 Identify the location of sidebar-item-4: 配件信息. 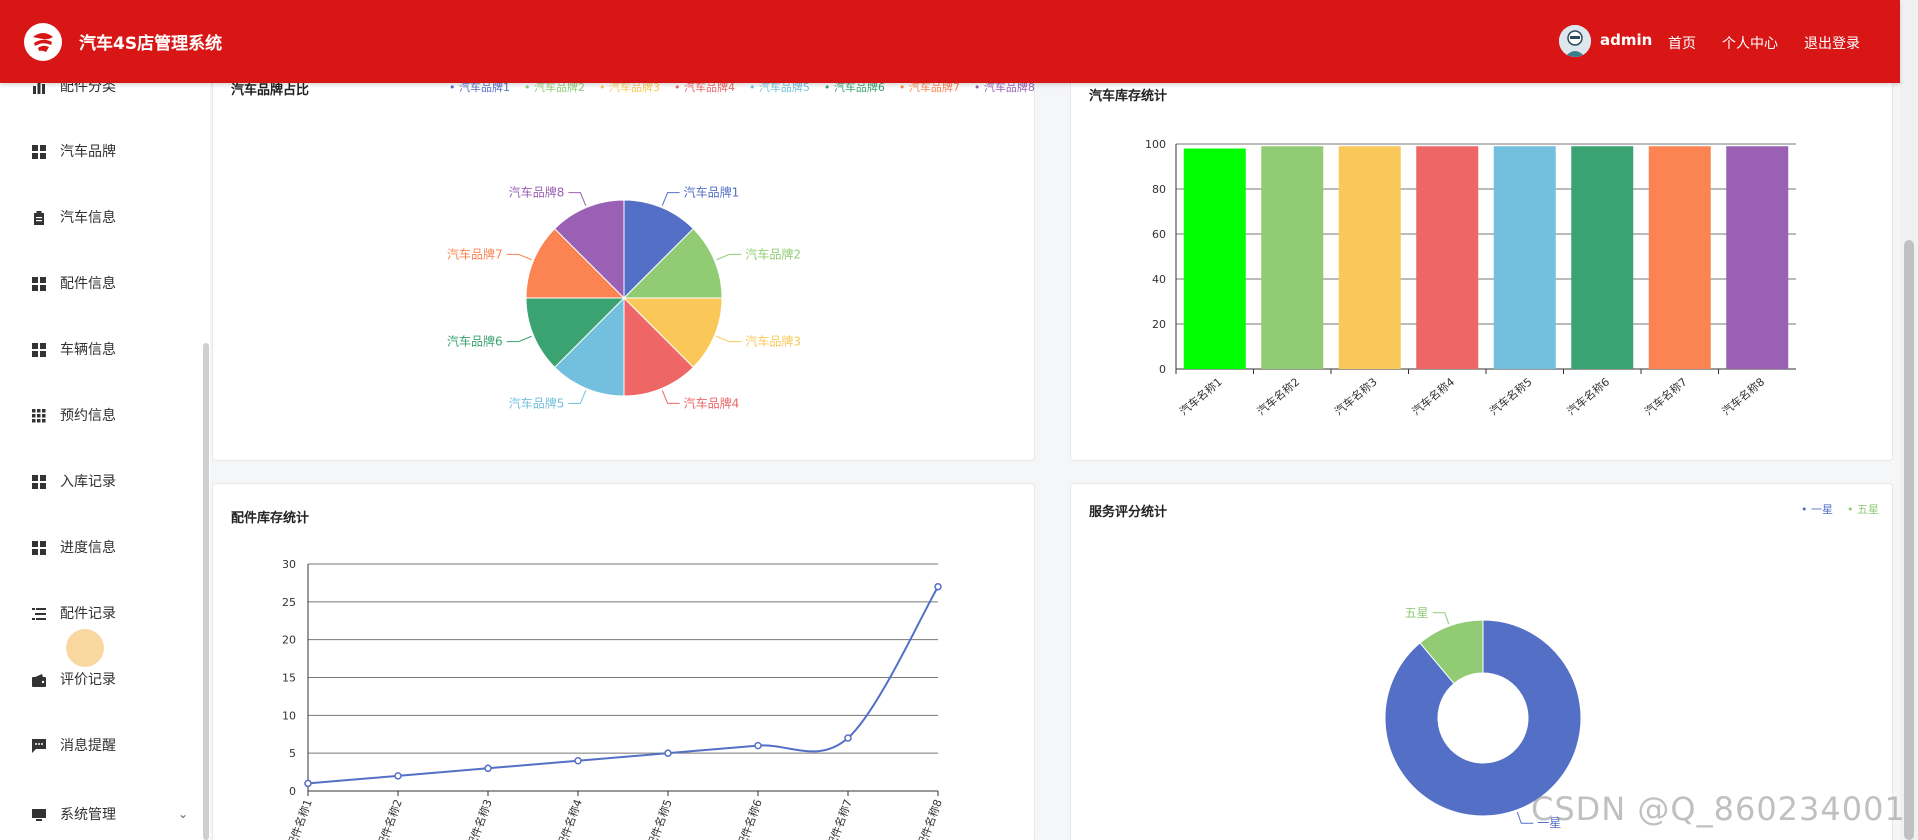
(100, 283).